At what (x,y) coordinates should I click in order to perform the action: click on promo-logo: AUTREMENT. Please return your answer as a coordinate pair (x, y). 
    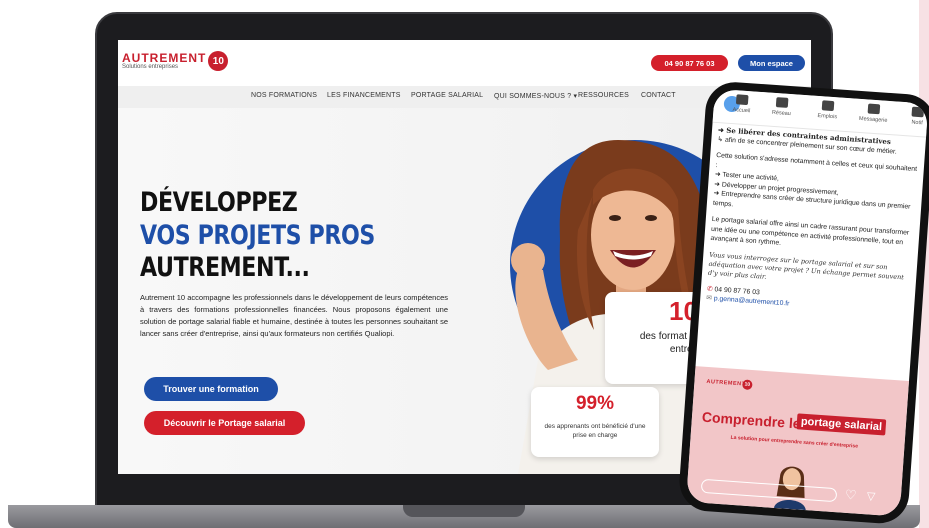
    Looking at the image, I should click on (726, 383).